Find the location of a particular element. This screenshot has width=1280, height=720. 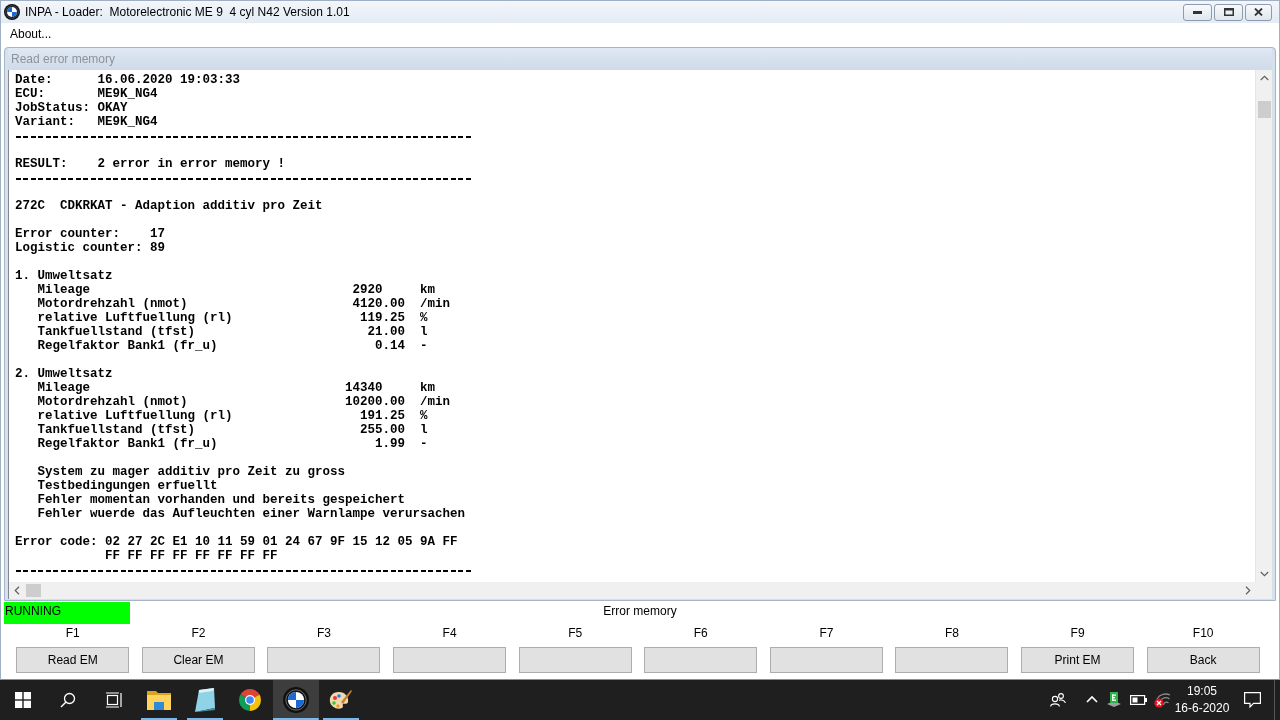

wifi-error-icon is located at coordinates (1162, 700).